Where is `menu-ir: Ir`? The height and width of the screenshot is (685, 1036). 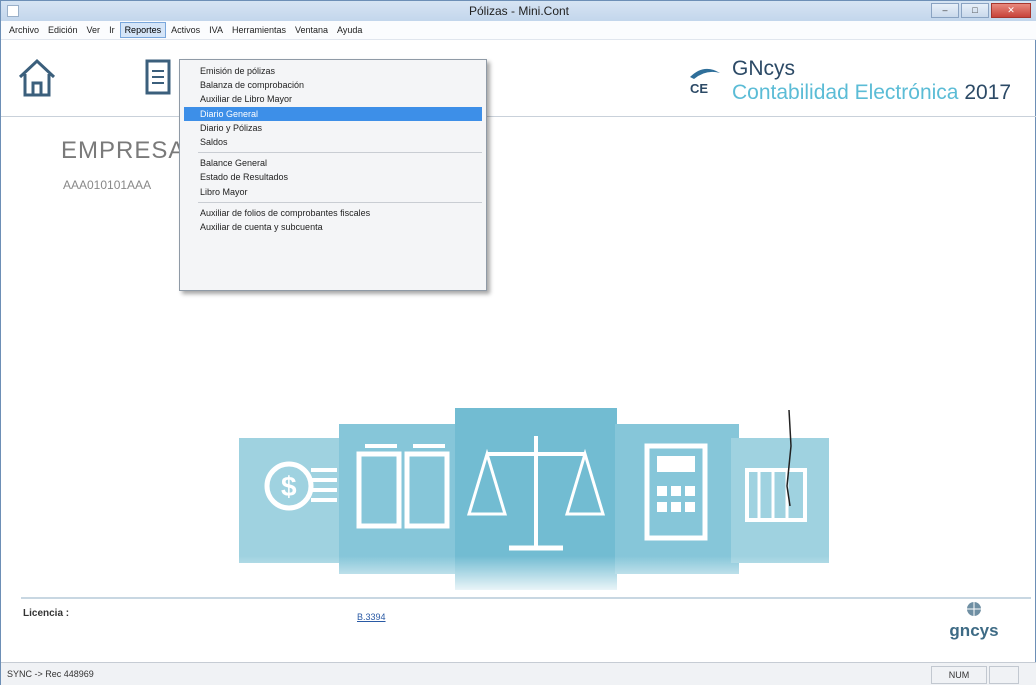 menu-ir: Ir is located at coordinates (112, 30).